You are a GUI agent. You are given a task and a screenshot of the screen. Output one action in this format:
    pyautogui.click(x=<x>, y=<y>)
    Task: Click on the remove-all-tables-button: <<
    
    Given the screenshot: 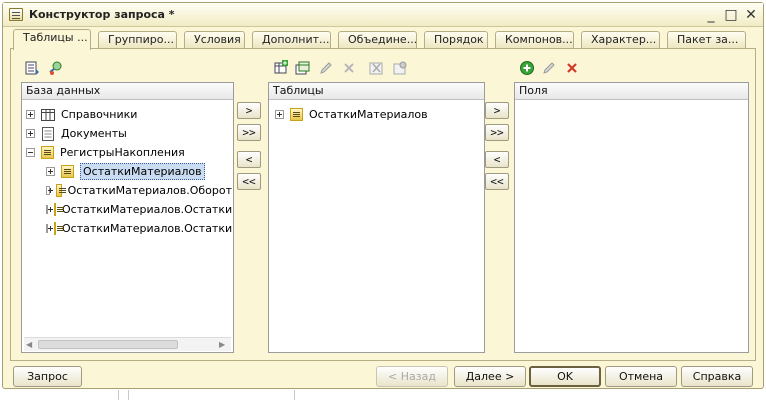 What is the action you would take?
    pyautogui.click(x=249, y=181)
    